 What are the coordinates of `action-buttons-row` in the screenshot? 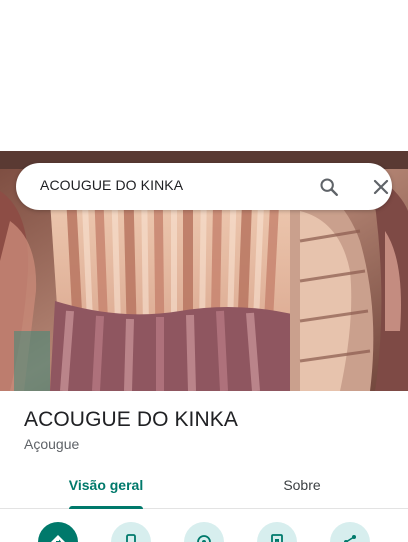 It's located at (204, 531).